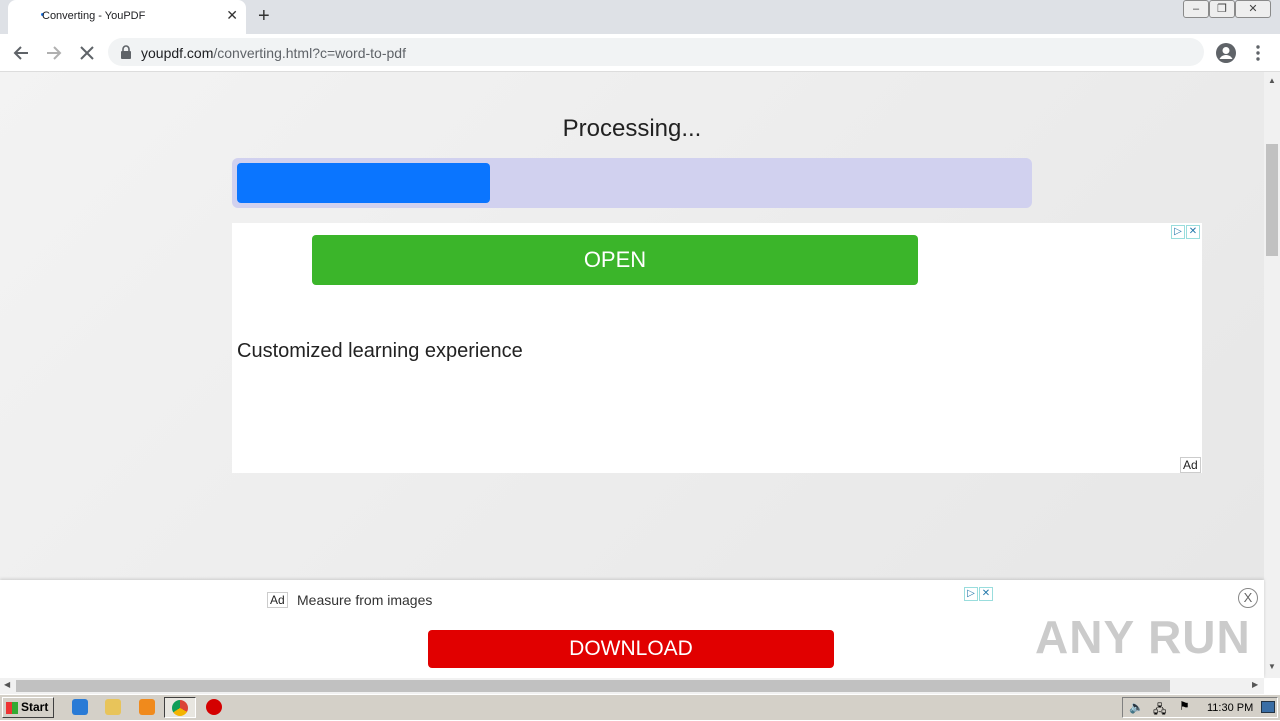 The width and height of the screenshot is (1280, 721). Describe the element at coordinates (1184, 706) in the screenshot. I see `flag-icon: ⚑` at that location.